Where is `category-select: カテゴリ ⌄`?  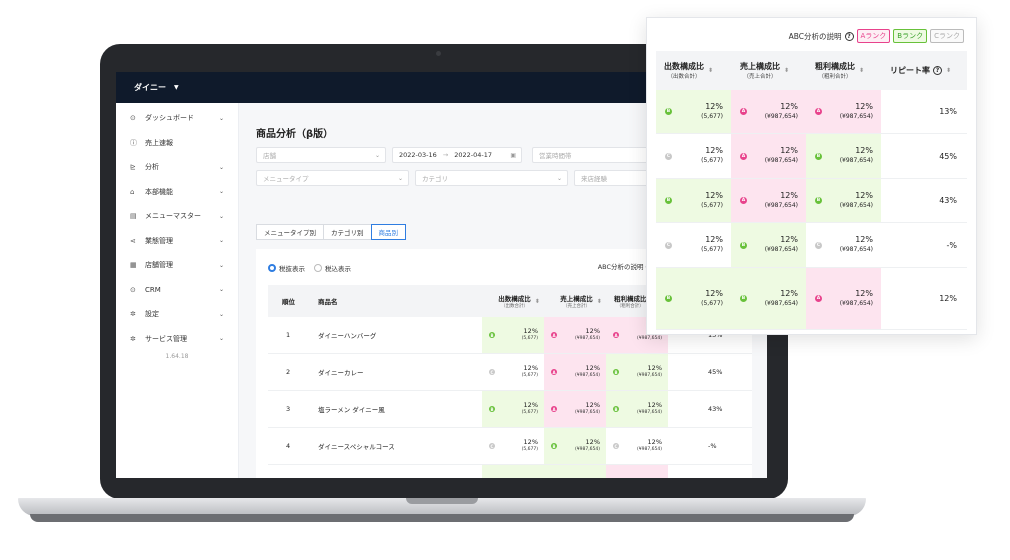
category-select: カテゴリ ⌄ is located at coordinates (491, 178).